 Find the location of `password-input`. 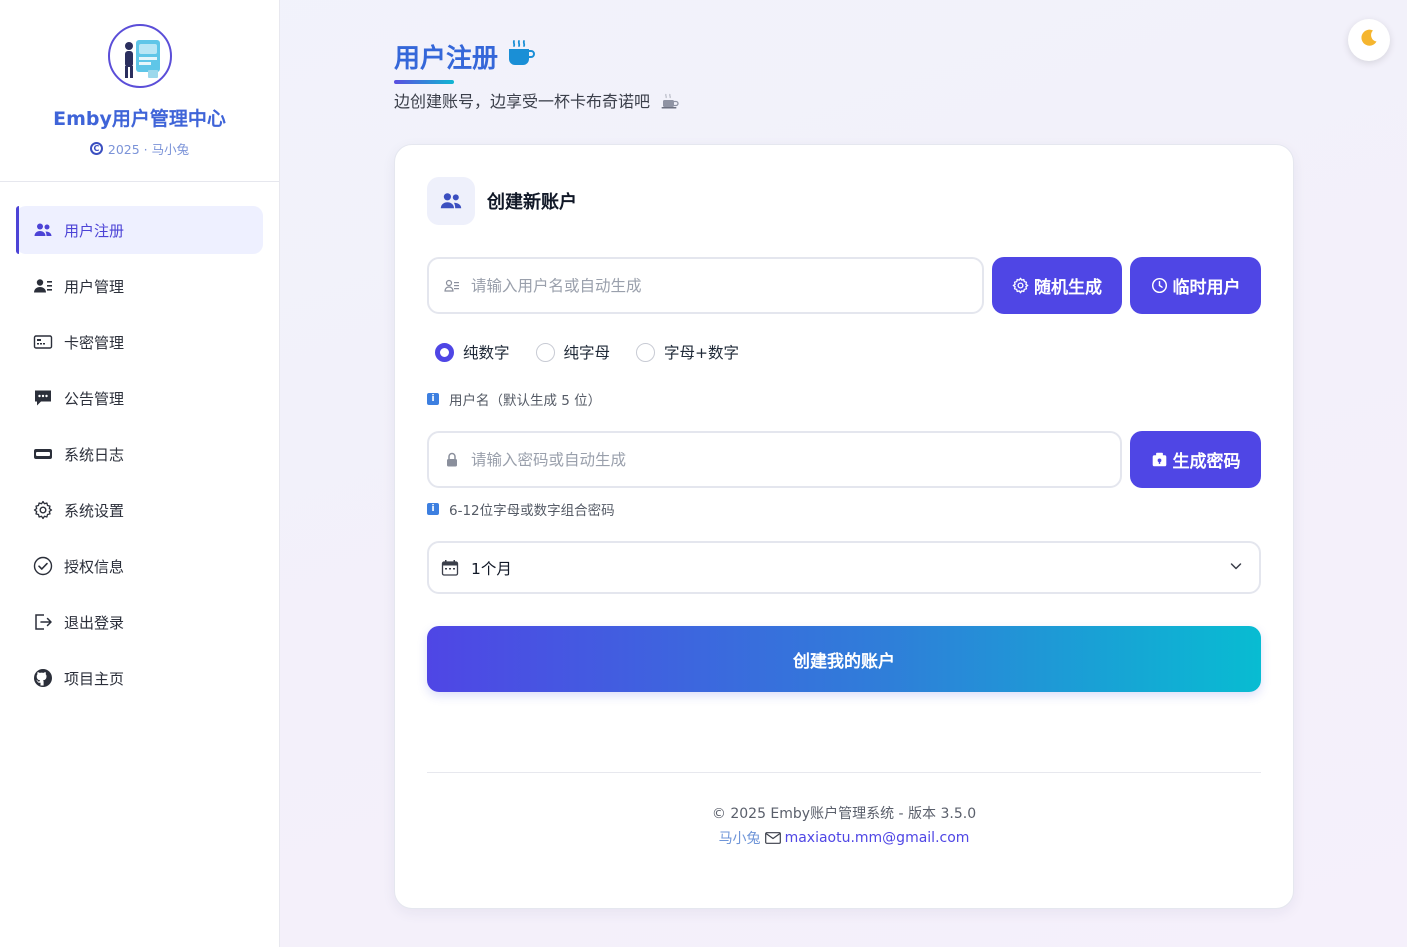

password-input is located at coordinates (776, 459).